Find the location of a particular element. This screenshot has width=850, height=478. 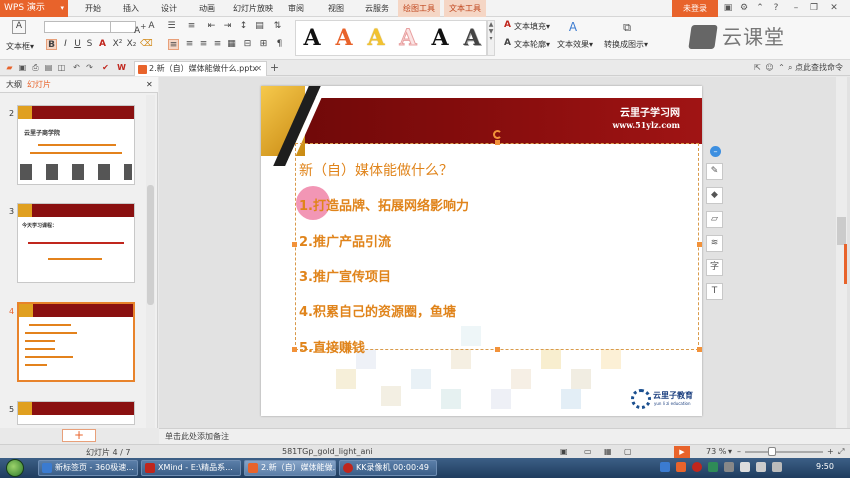

minimize-ribbon-icon: ⌃ is located at coordinates (760, 8).